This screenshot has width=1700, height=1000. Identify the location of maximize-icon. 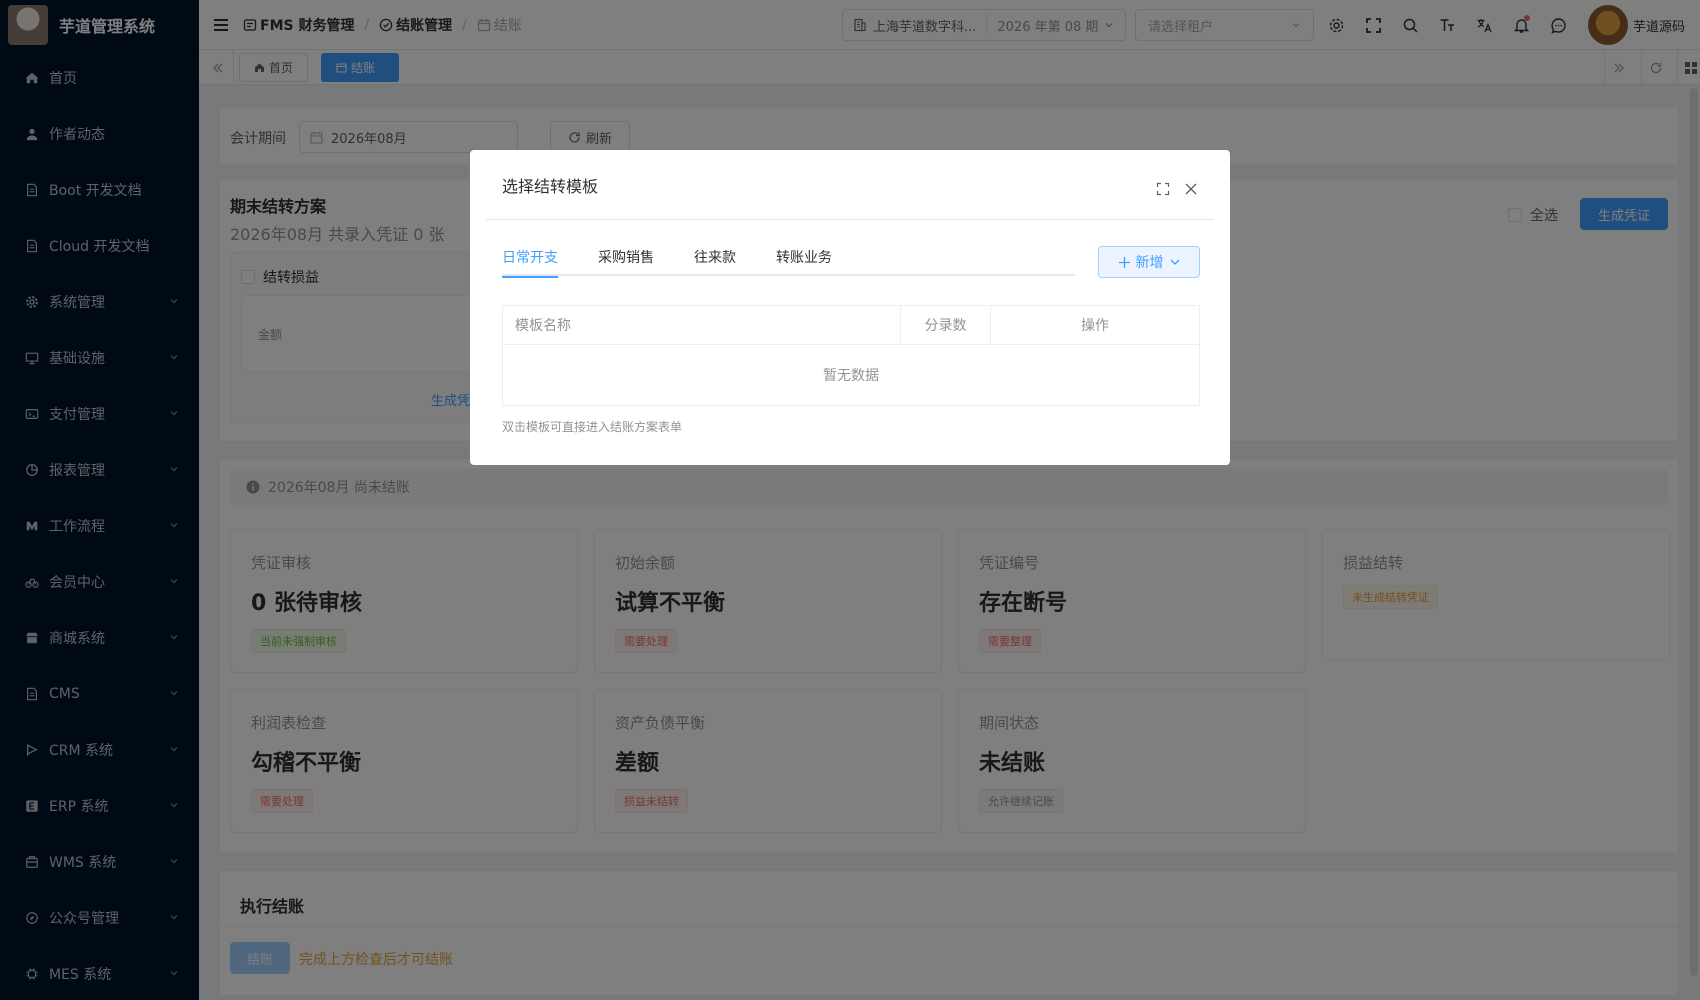
(1163, 189).